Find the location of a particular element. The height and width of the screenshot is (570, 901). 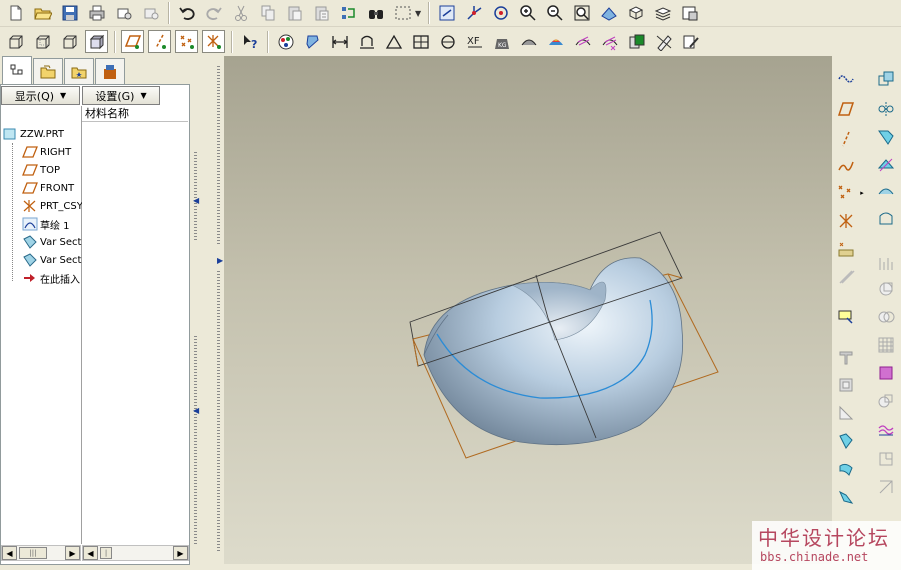

redo-button is located at coordinates (213, 13).